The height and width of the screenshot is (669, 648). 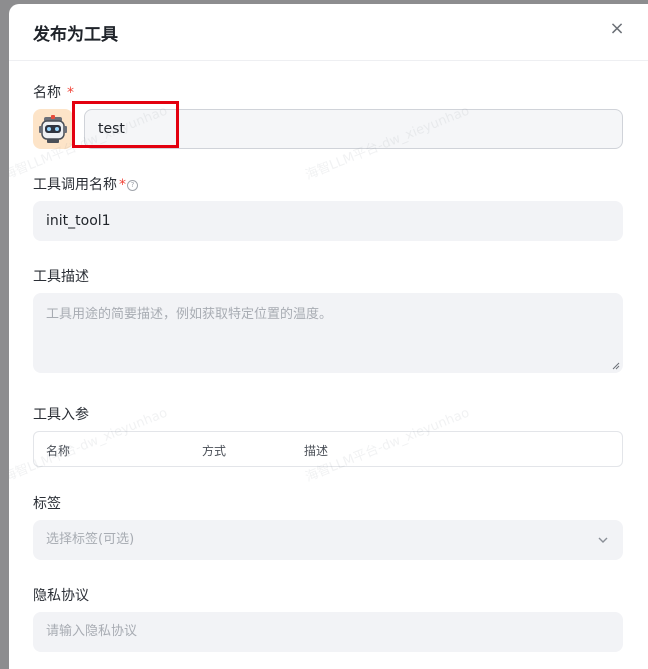 I want to click on description-label: 工具描述, so click(x=61, y=277).